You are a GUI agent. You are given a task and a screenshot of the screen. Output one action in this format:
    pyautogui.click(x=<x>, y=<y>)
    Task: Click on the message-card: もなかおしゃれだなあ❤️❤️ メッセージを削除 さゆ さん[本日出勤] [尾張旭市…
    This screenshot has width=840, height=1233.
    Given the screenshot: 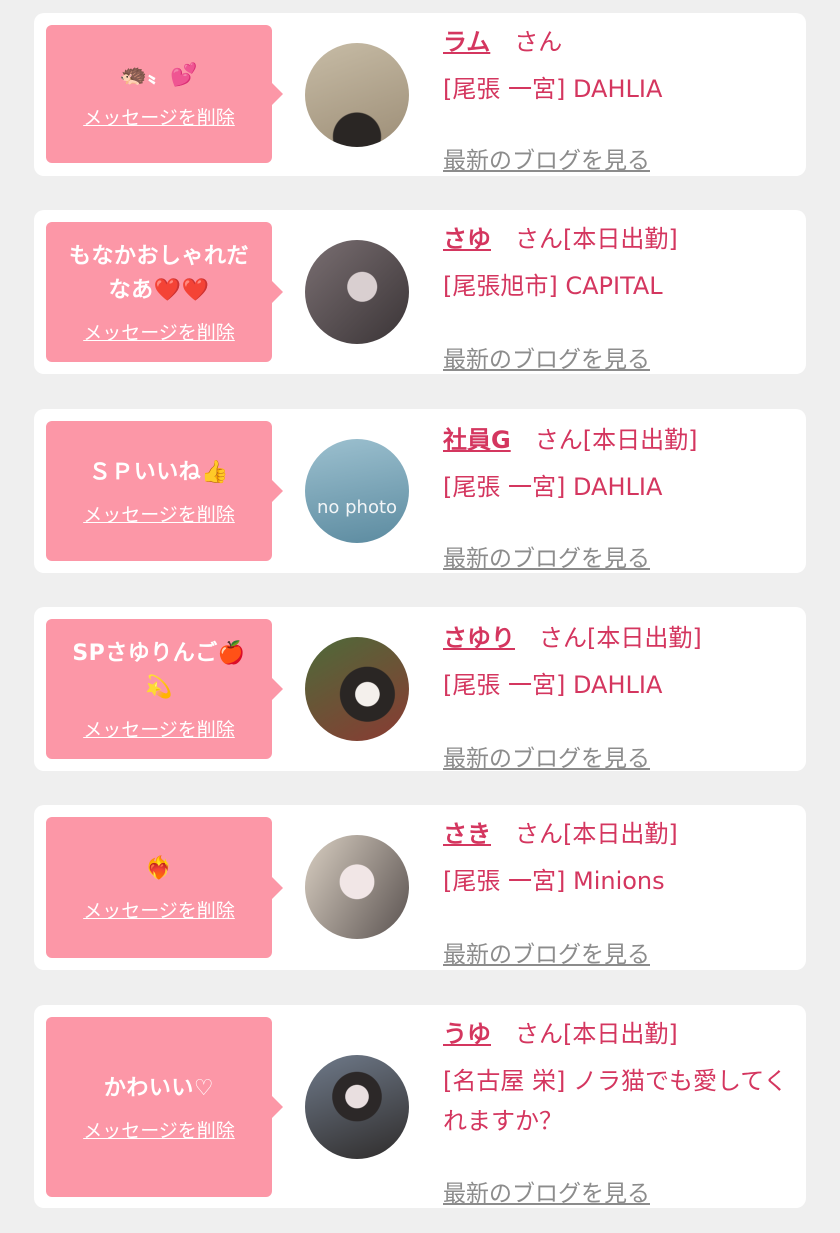 What is the action you would take?
    pyautogui.click(x=420, y=292)
    